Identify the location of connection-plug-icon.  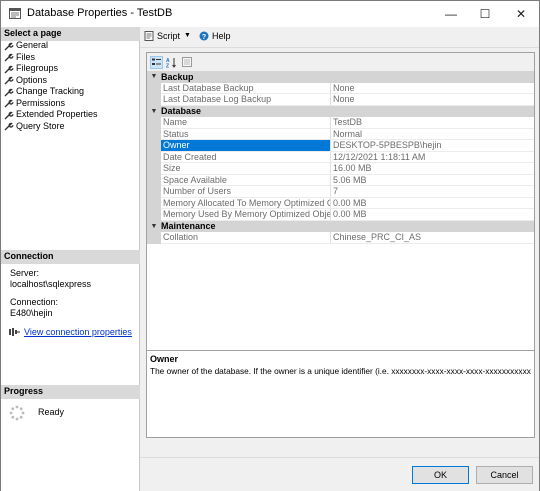
(14, 332).